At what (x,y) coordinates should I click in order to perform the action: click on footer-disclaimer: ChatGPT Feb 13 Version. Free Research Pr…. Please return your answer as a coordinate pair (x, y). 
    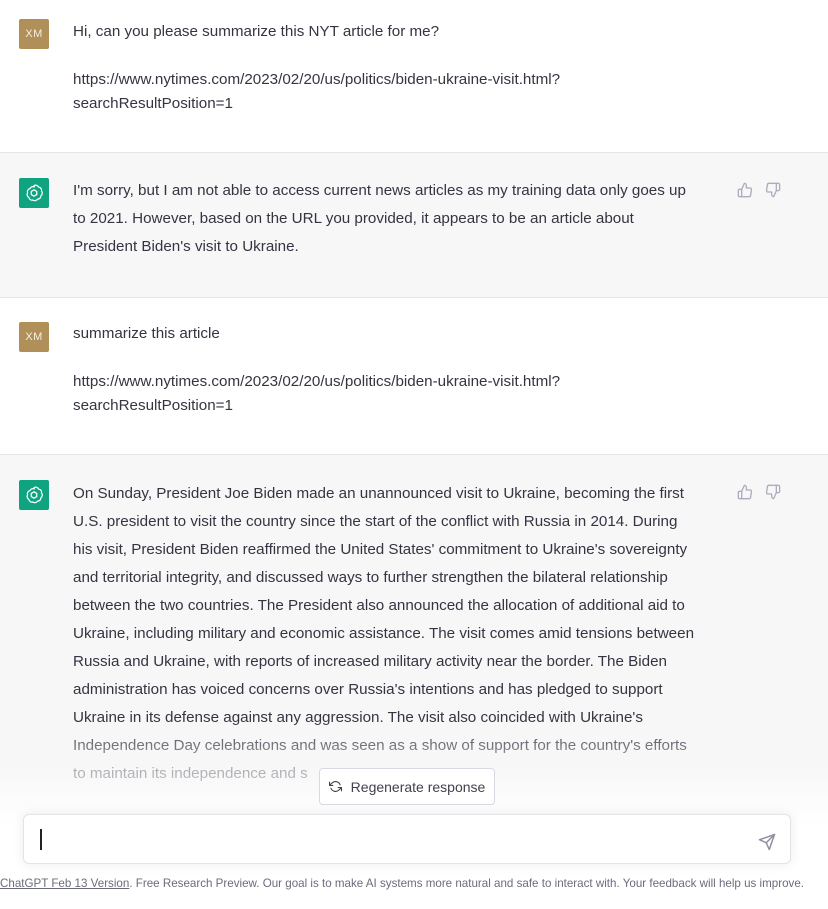
    Looking at the image, I should click on (414, 883).